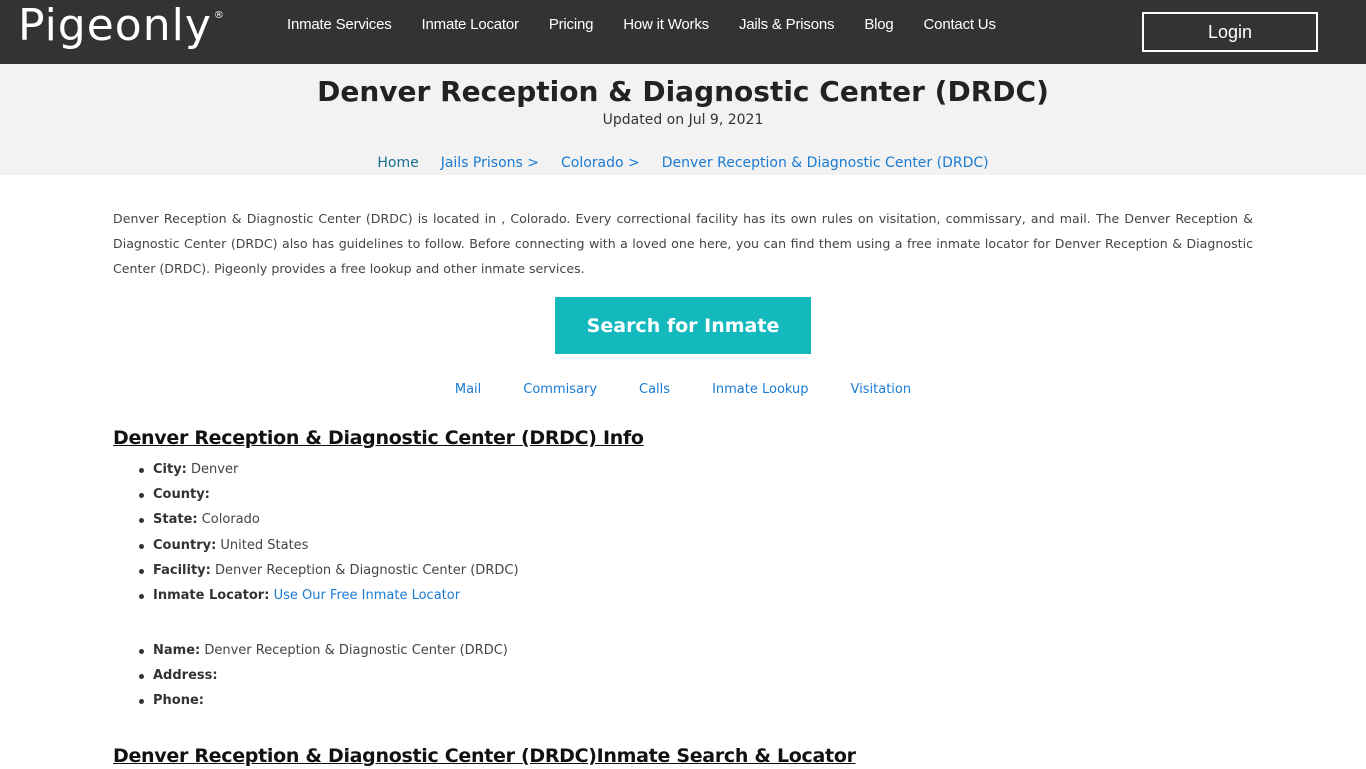 The height and width of the screenshot is (769, 1366). Describe the element at coordinates (177, 650) in the screenshot. I see `info-label: Name:` at that location.